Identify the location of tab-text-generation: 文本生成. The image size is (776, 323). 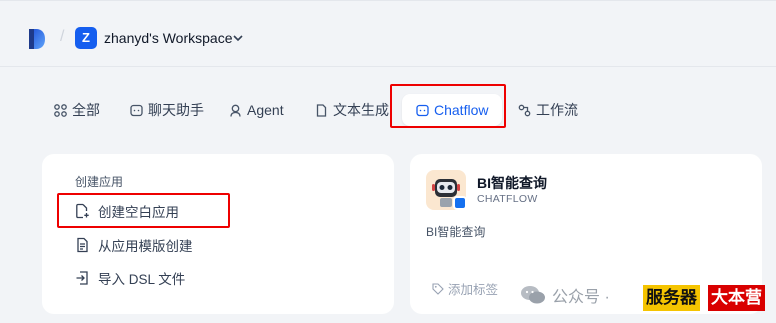
(352, 110).